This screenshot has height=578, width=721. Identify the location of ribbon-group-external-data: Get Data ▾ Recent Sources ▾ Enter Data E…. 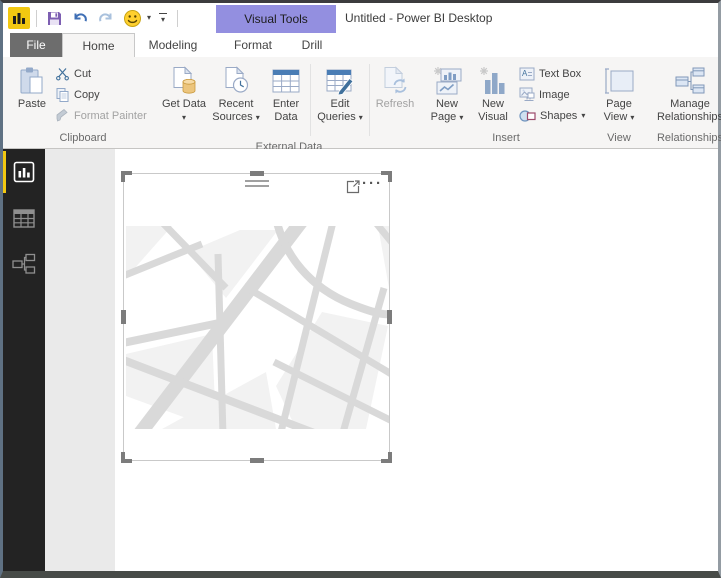
(289, 105).